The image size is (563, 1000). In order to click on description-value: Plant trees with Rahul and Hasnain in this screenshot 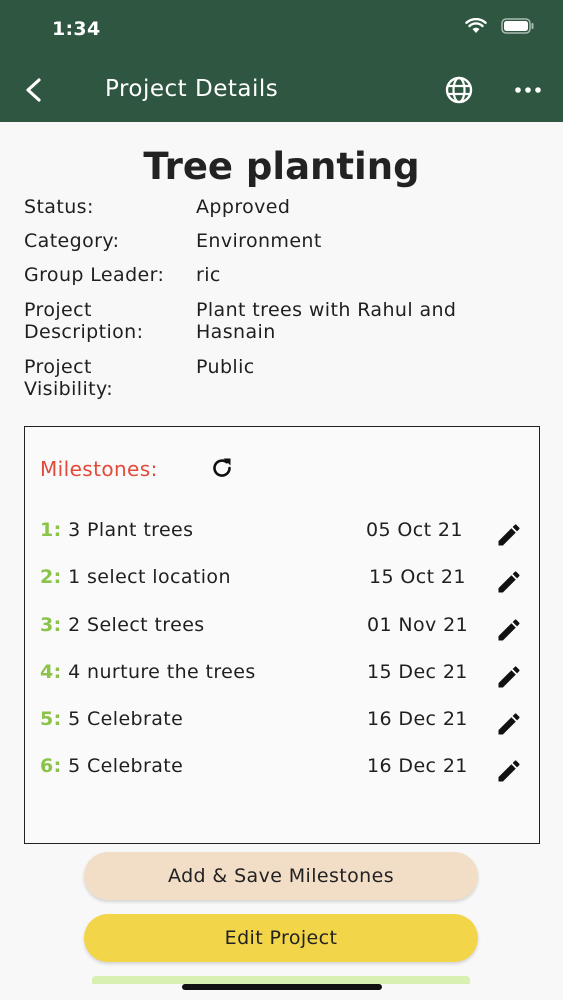, I will do `click(370, 321)`.